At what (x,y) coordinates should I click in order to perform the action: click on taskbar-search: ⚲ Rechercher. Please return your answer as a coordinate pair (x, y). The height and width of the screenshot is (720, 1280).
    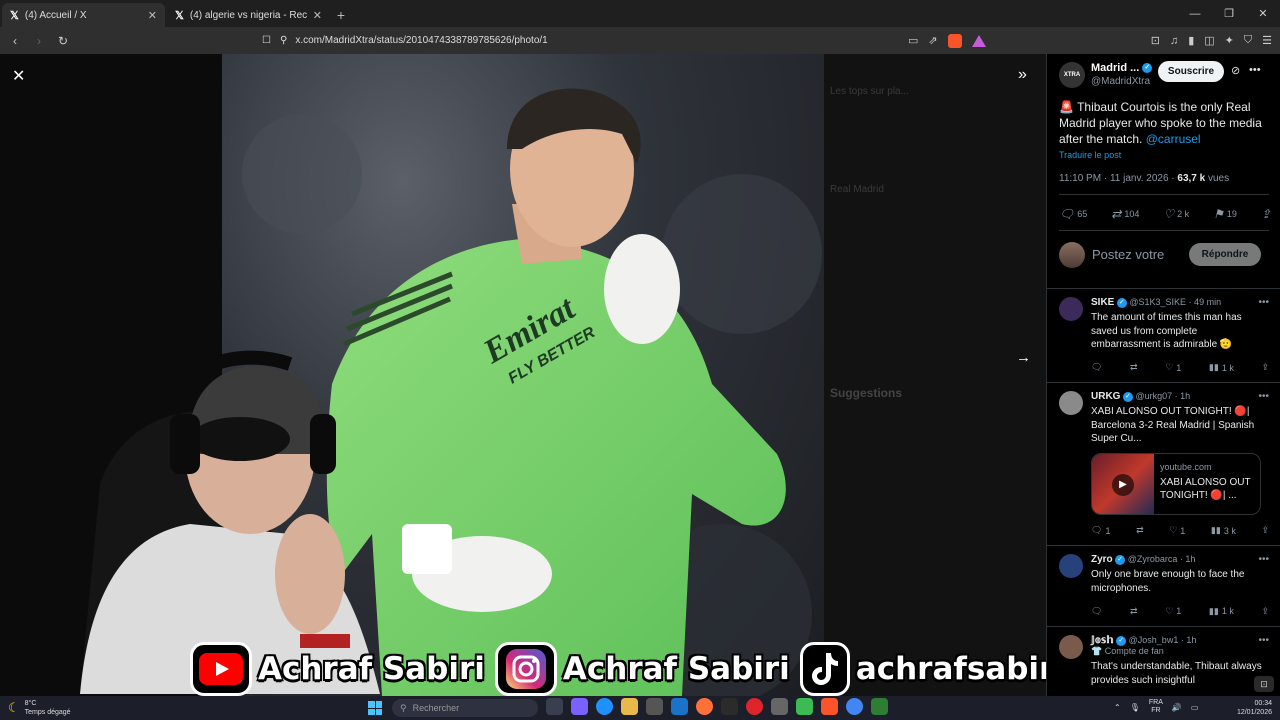
    Looking at the image, I should click on (465, 708).